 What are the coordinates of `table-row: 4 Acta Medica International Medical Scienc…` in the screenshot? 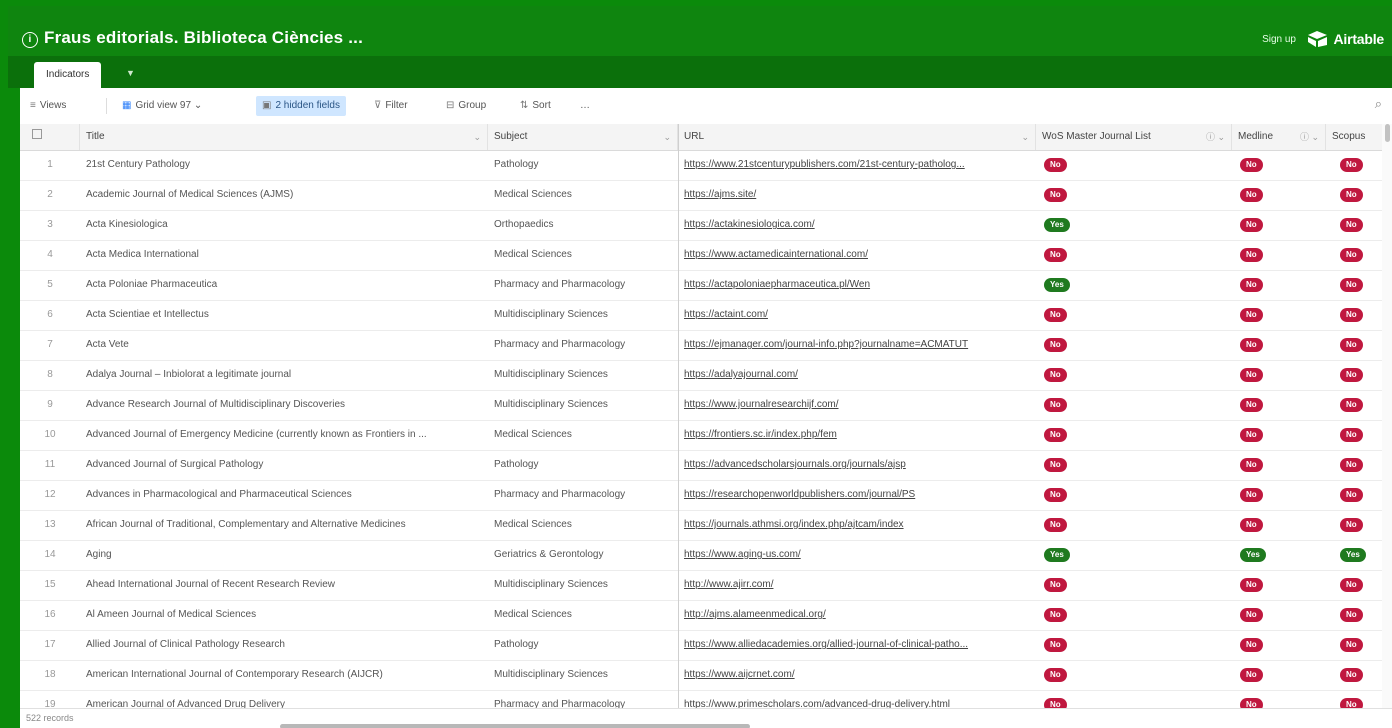 It's located at (706, 255).